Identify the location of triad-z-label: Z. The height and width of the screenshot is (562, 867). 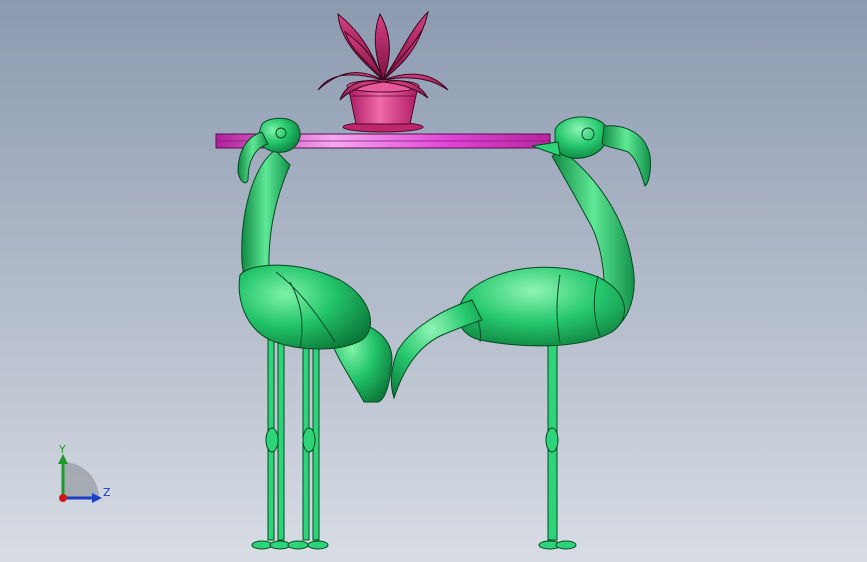
(107, 492).